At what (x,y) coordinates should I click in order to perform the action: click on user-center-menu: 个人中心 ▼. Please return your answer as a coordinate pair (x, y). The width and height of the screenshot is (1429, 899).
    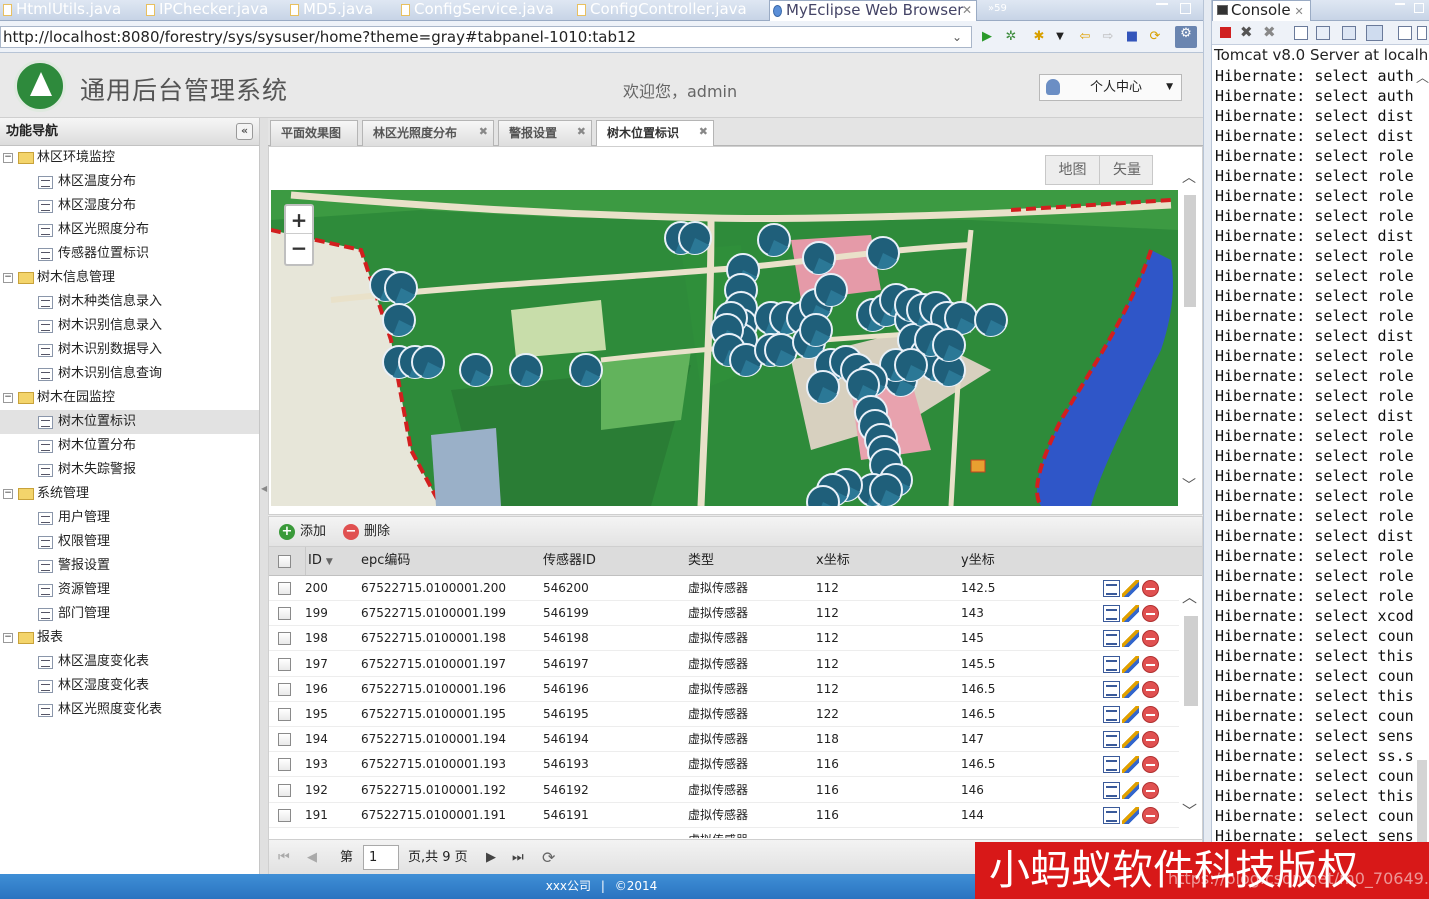
    Looking at the image, I should click on (1110, 87).